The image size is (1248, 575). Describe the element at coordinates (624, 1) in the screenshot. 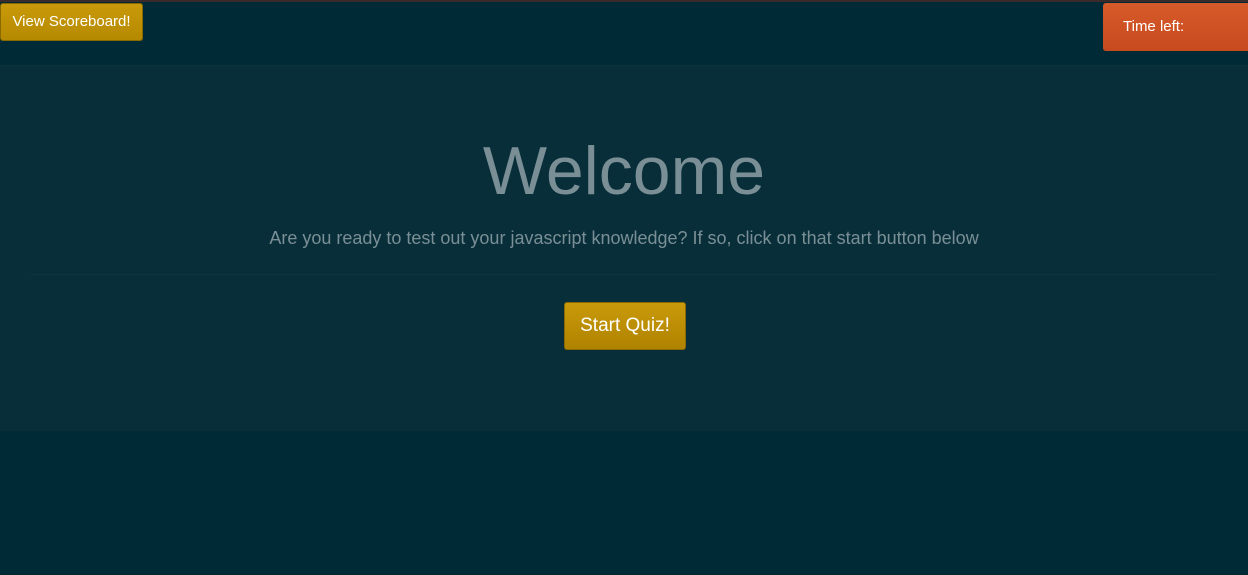

I see `top-border-strip` at that location.